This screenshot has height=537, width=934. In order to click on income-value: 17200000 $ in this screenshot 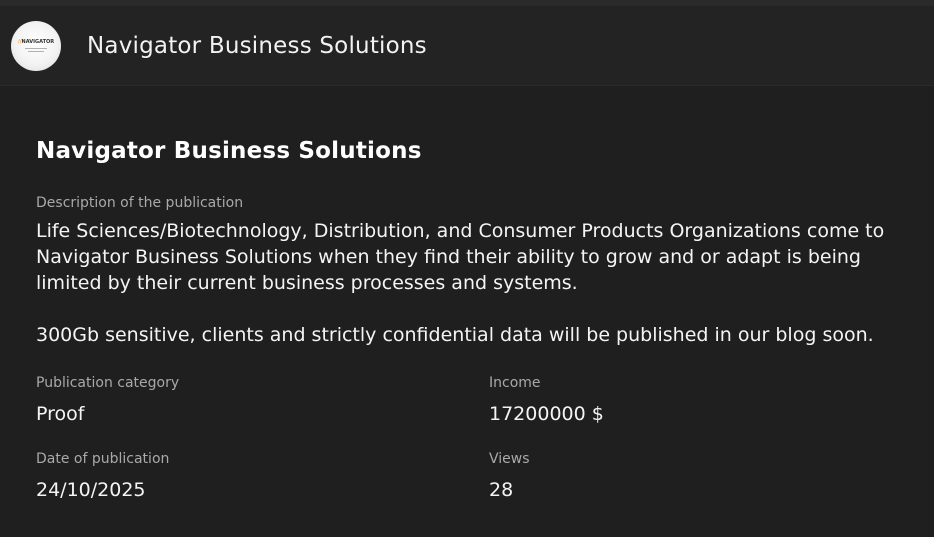, I will do `click(546, 414)`.